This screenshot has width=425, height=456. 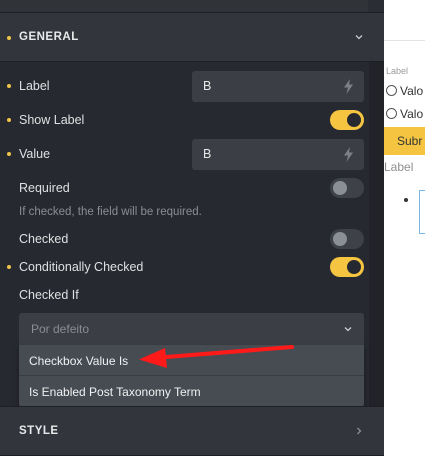 I want to click on required-toggle, so click(x=347, y=188).